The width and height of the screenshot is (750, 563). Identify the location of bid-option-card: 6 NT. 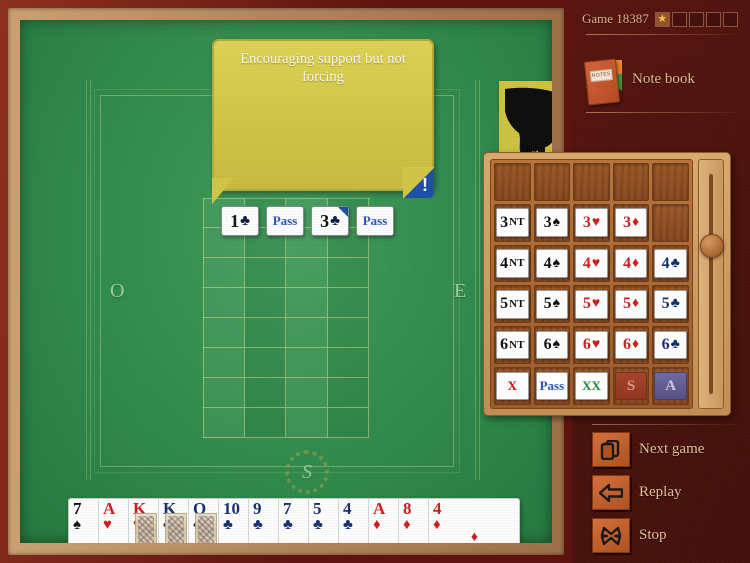
(512, 345).